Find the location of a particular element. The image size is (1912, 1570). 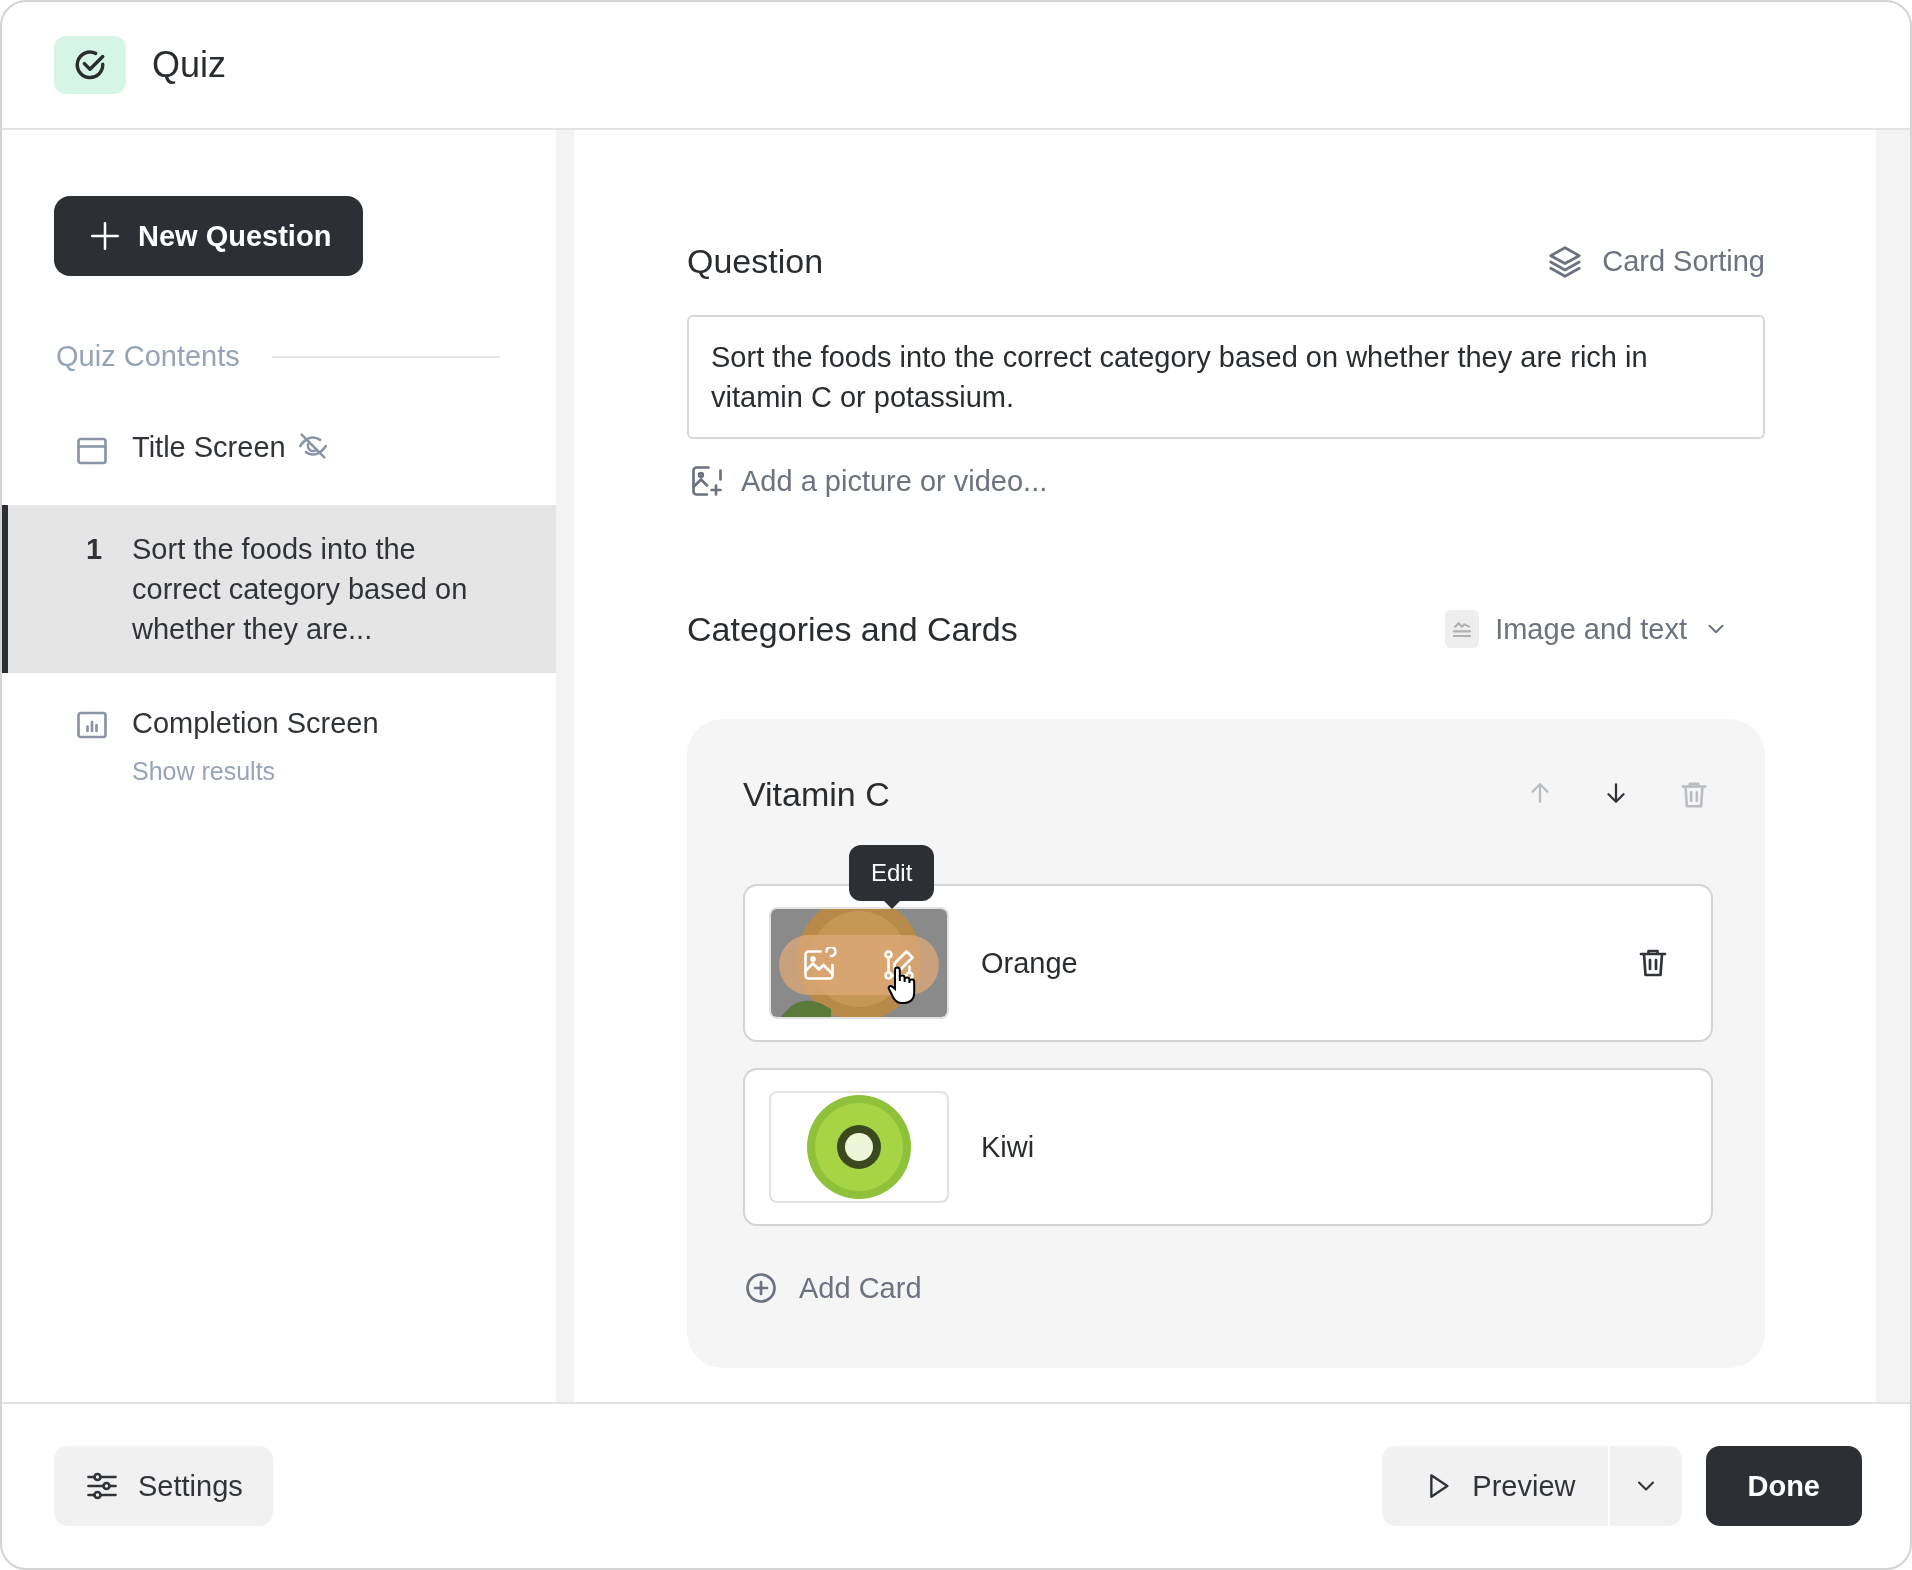

card-label: Orange is located at coordinates (1030, 963).